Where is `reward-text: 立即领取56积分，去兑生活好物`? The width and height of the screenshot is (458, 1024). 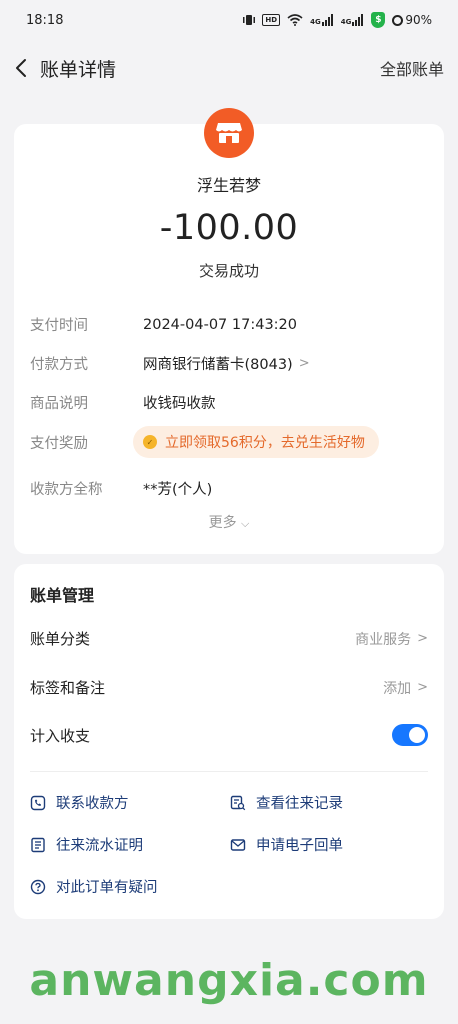
reward-text: 立即领取56积分，去兑生活好物 is located at coordinates (265, 443).